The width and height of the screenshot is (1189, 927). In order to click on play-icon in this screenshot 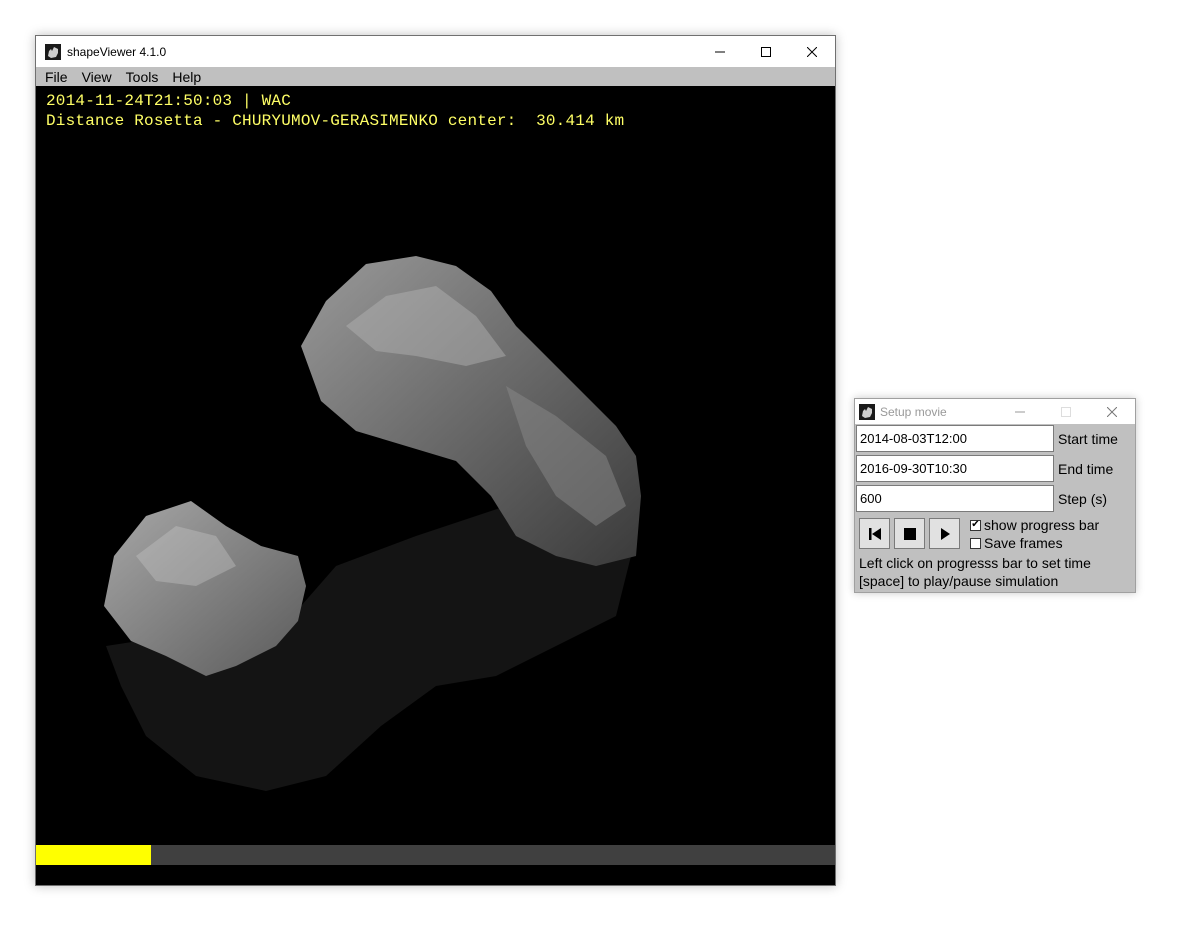, I will do `click(945, 533)`.